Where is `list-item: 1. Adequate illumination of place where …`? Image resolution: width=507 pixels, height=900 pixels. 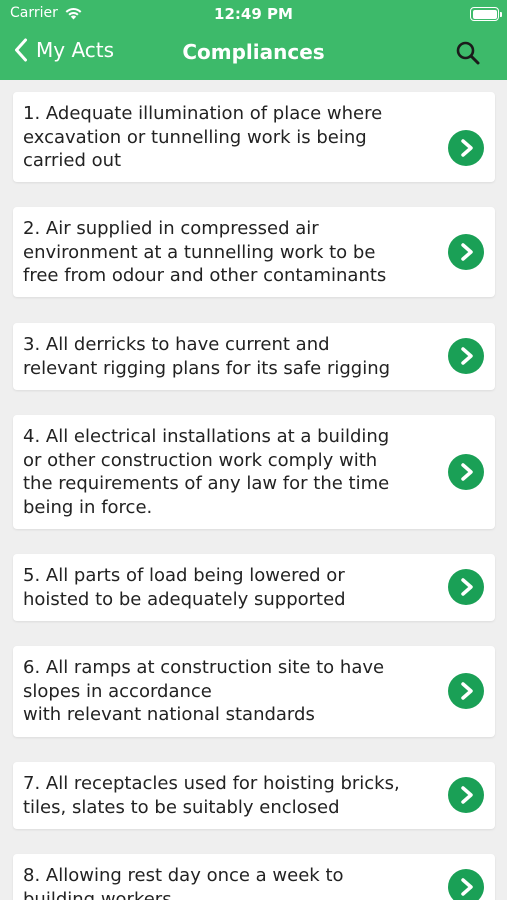 list-item: 1. Adequate illumination of place where … is located at coordinates (254, 137).